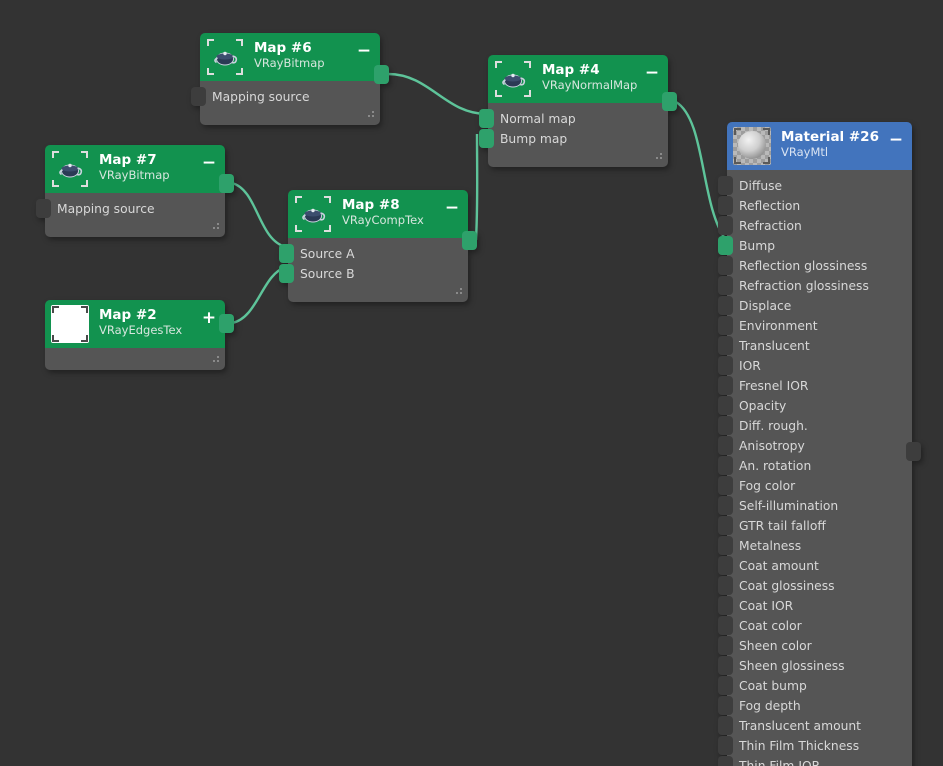 Image resolution: width=943 pixels, height=766 pixels. Describe the element at coordinates (725, 485) in the screenshot. I see `socket-material-fog-color` at that location.